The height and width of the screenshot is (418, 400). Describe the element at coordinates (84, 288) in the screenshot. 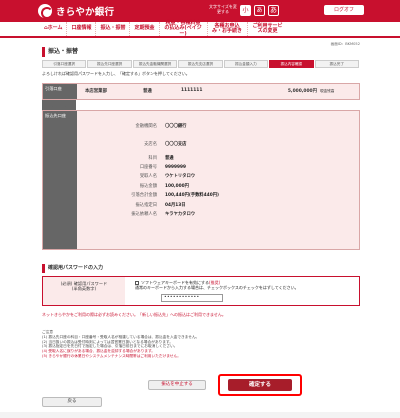

I see `password-label-note: (半角英数字)` at that location.